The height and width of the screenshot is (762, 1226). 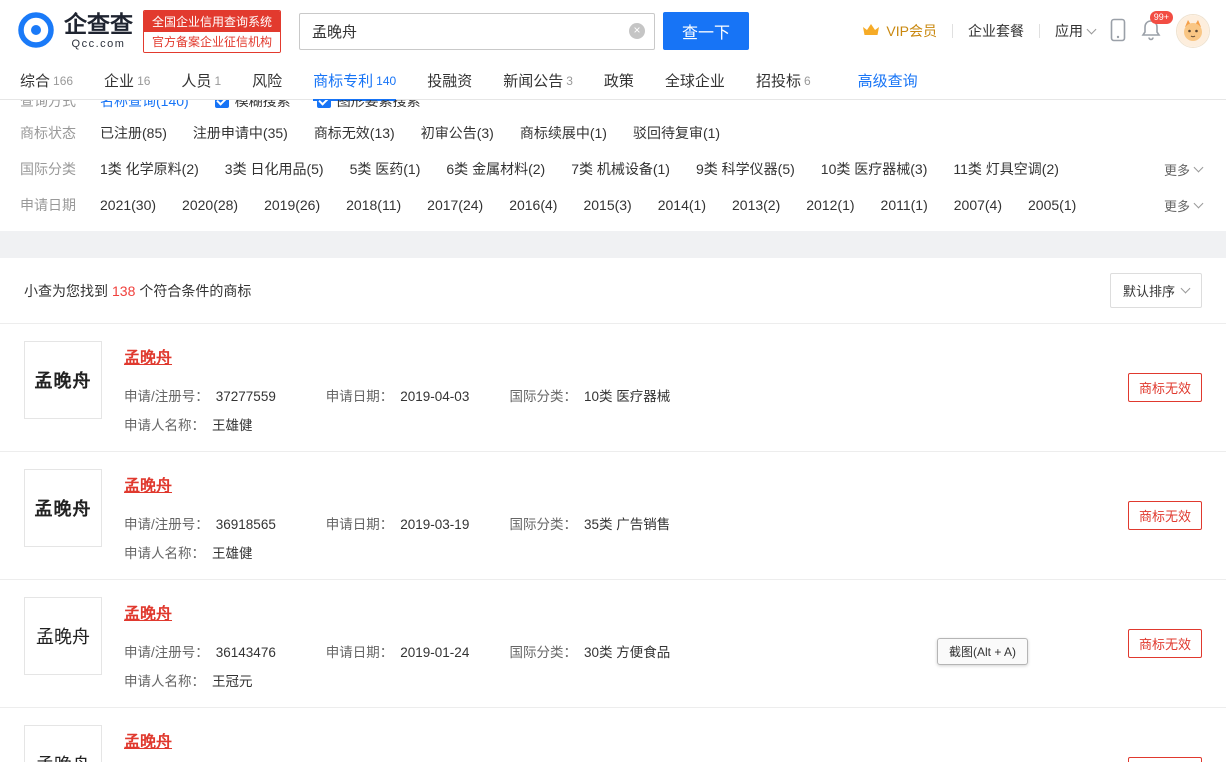 I want to click on tab-label: 人员, so click(x=196, y=81).